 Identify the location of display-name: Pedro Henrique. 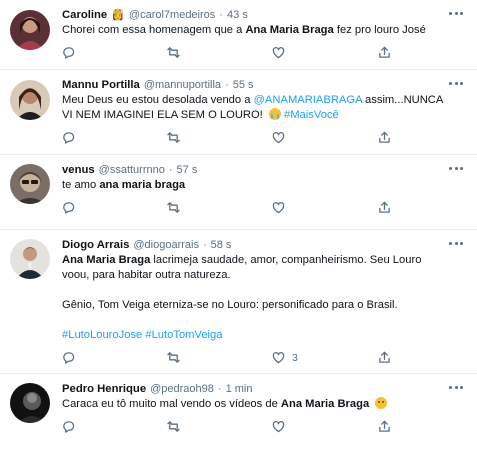
(104, 389).